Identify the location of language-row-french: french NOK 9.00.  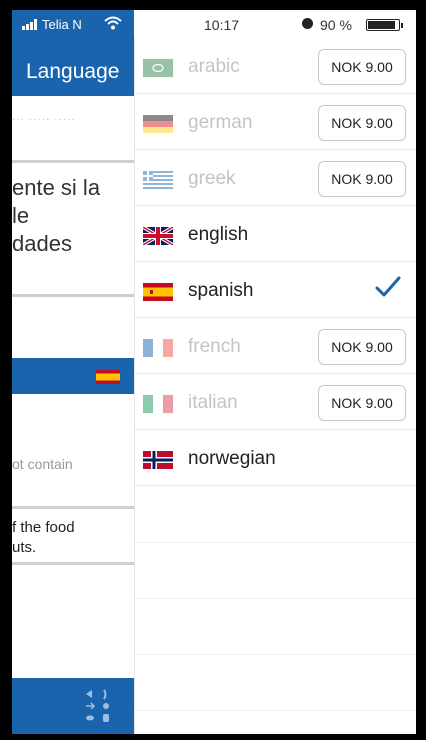
(276, 346).